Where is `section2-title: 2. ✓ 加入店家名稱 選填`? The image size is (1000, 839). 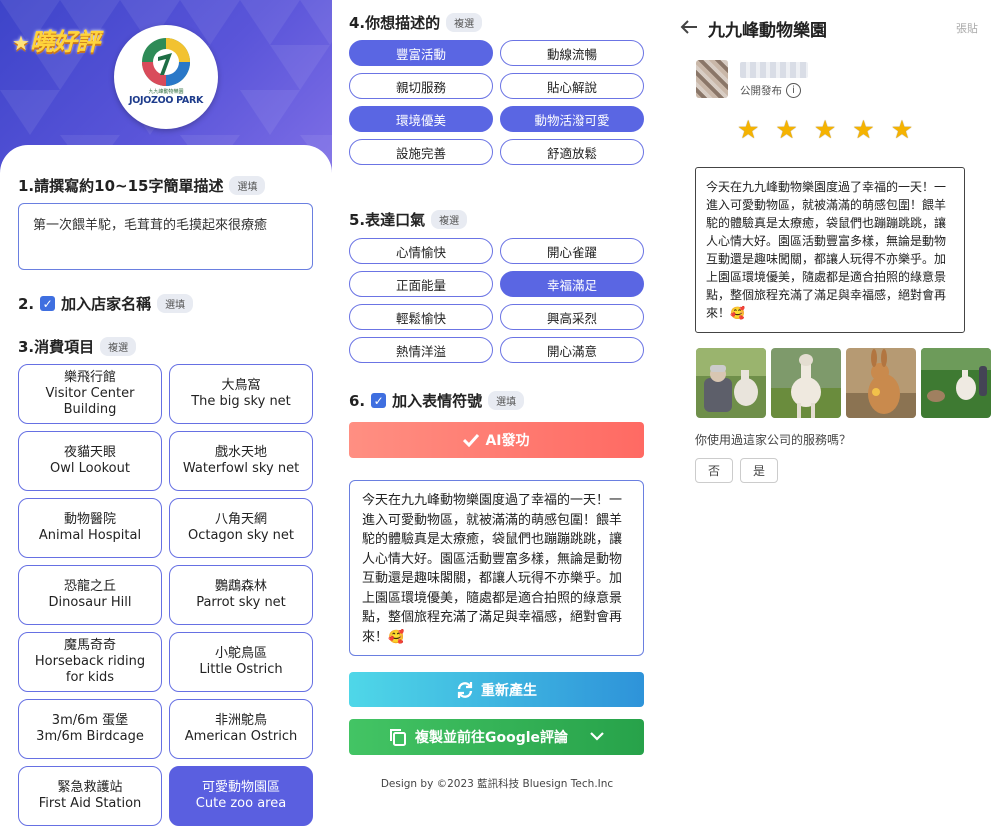
section2-title: 2. ✓ 加入店家名稱 選填 is located at coordinates (106, 303).